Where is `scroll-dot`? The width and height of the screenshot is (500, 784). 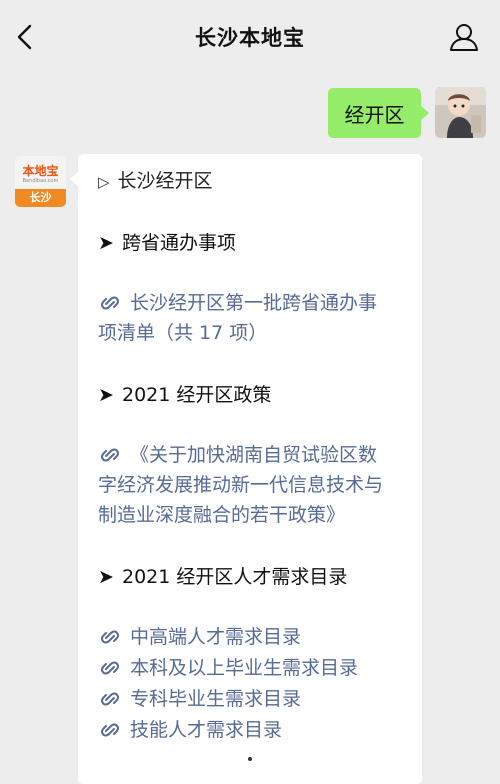 scroll-dot is located at coordinates (250, 759).